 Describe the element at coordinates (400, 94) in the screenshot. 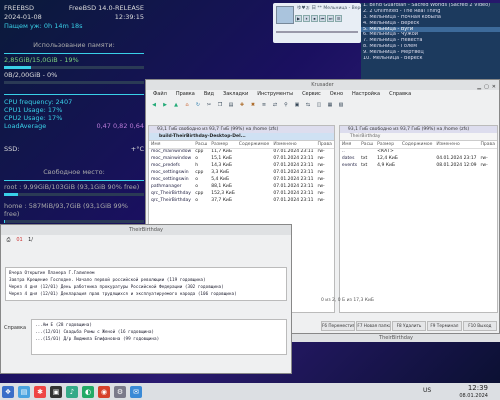

I see `menu-help: Справка` at that location.